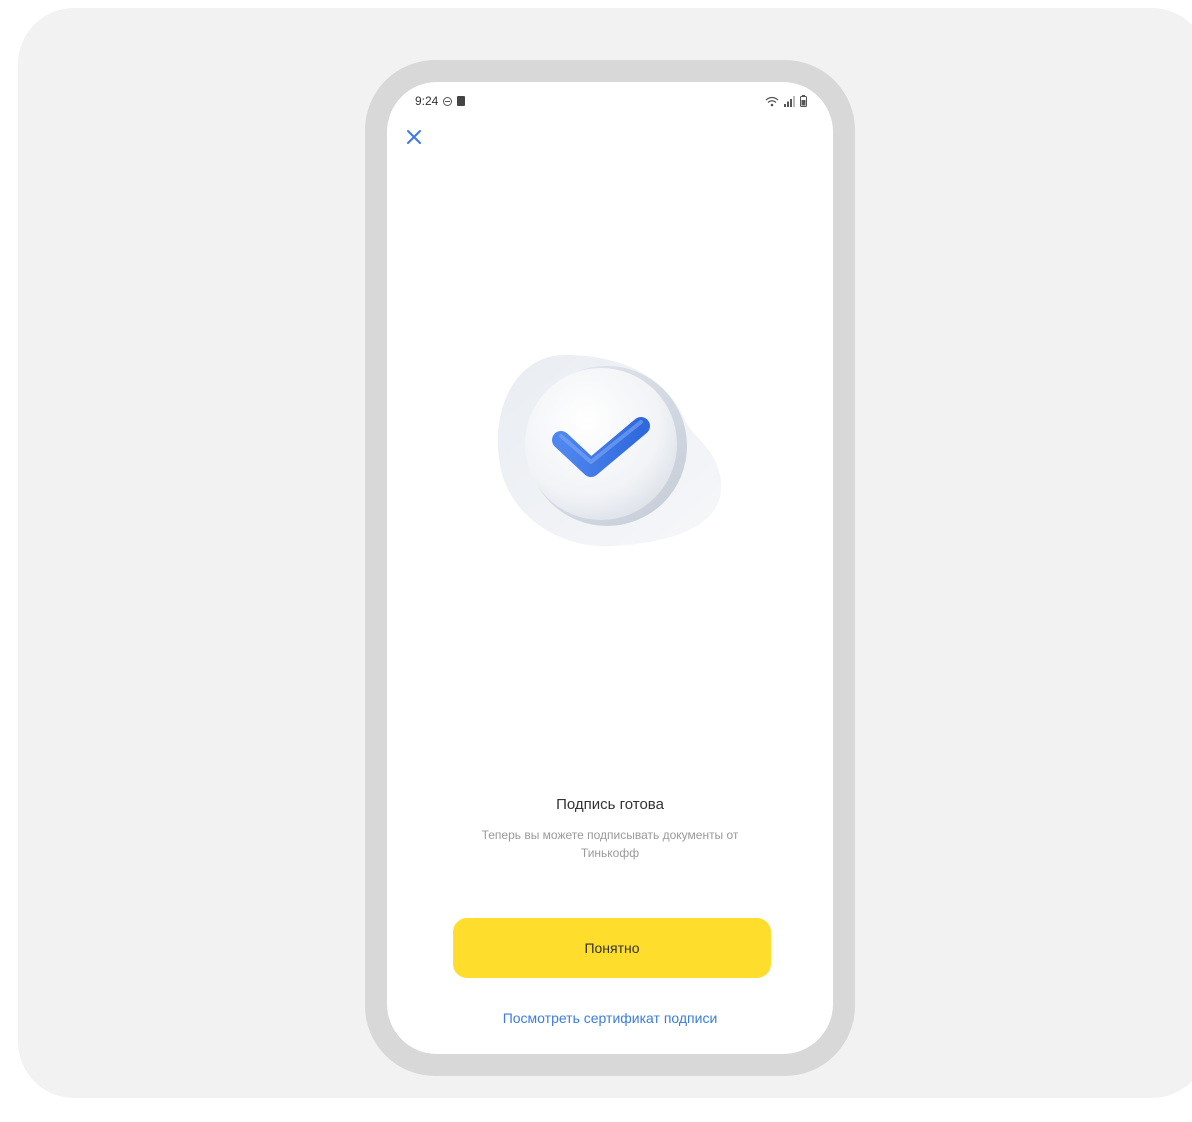 The image size is (1192, 1122). Describe the element at coordinates (610, 804) in the screenshot. I see `result-title: Подпись готова` at that location.